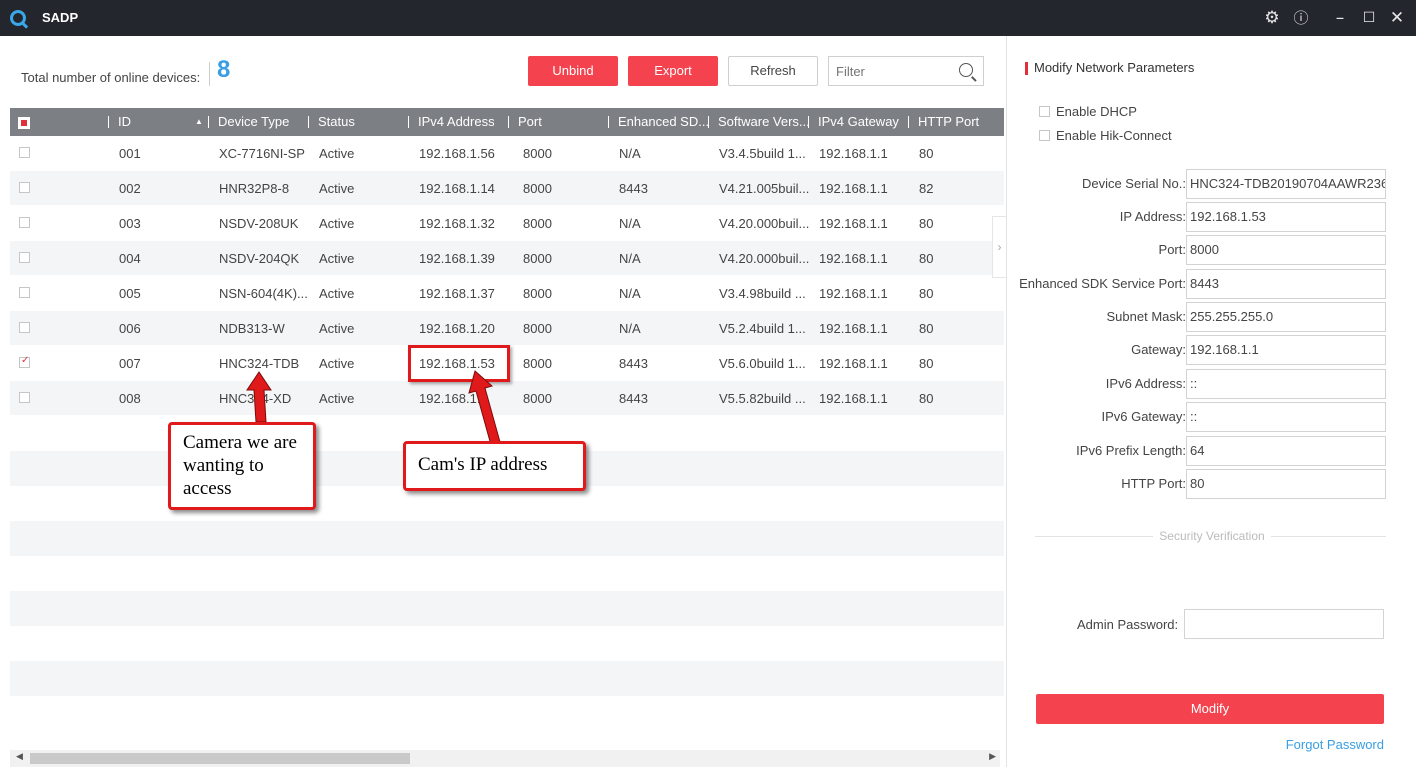 This screenshot has width=1416, height=767. What do you see at coordinates (248, 122) in the screenshot?
I see `column-header-device-type: Device Type` at bounding box center [248, 122].